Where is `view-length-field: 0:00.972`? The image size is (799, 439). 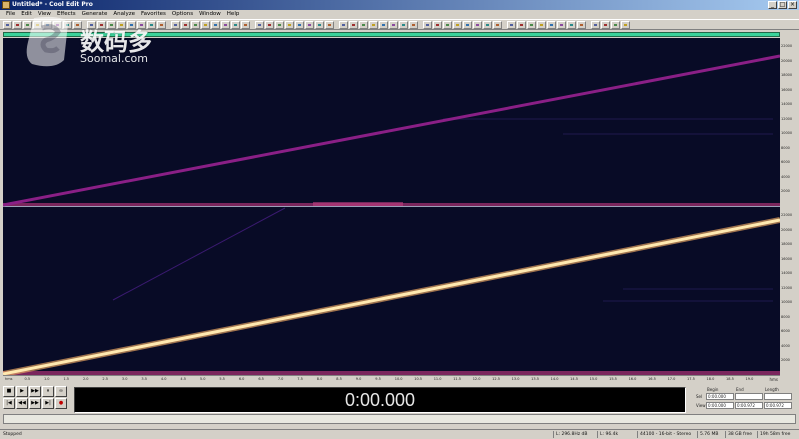 view-length-field: 0:00.972 is located at coordinates (778, 405).